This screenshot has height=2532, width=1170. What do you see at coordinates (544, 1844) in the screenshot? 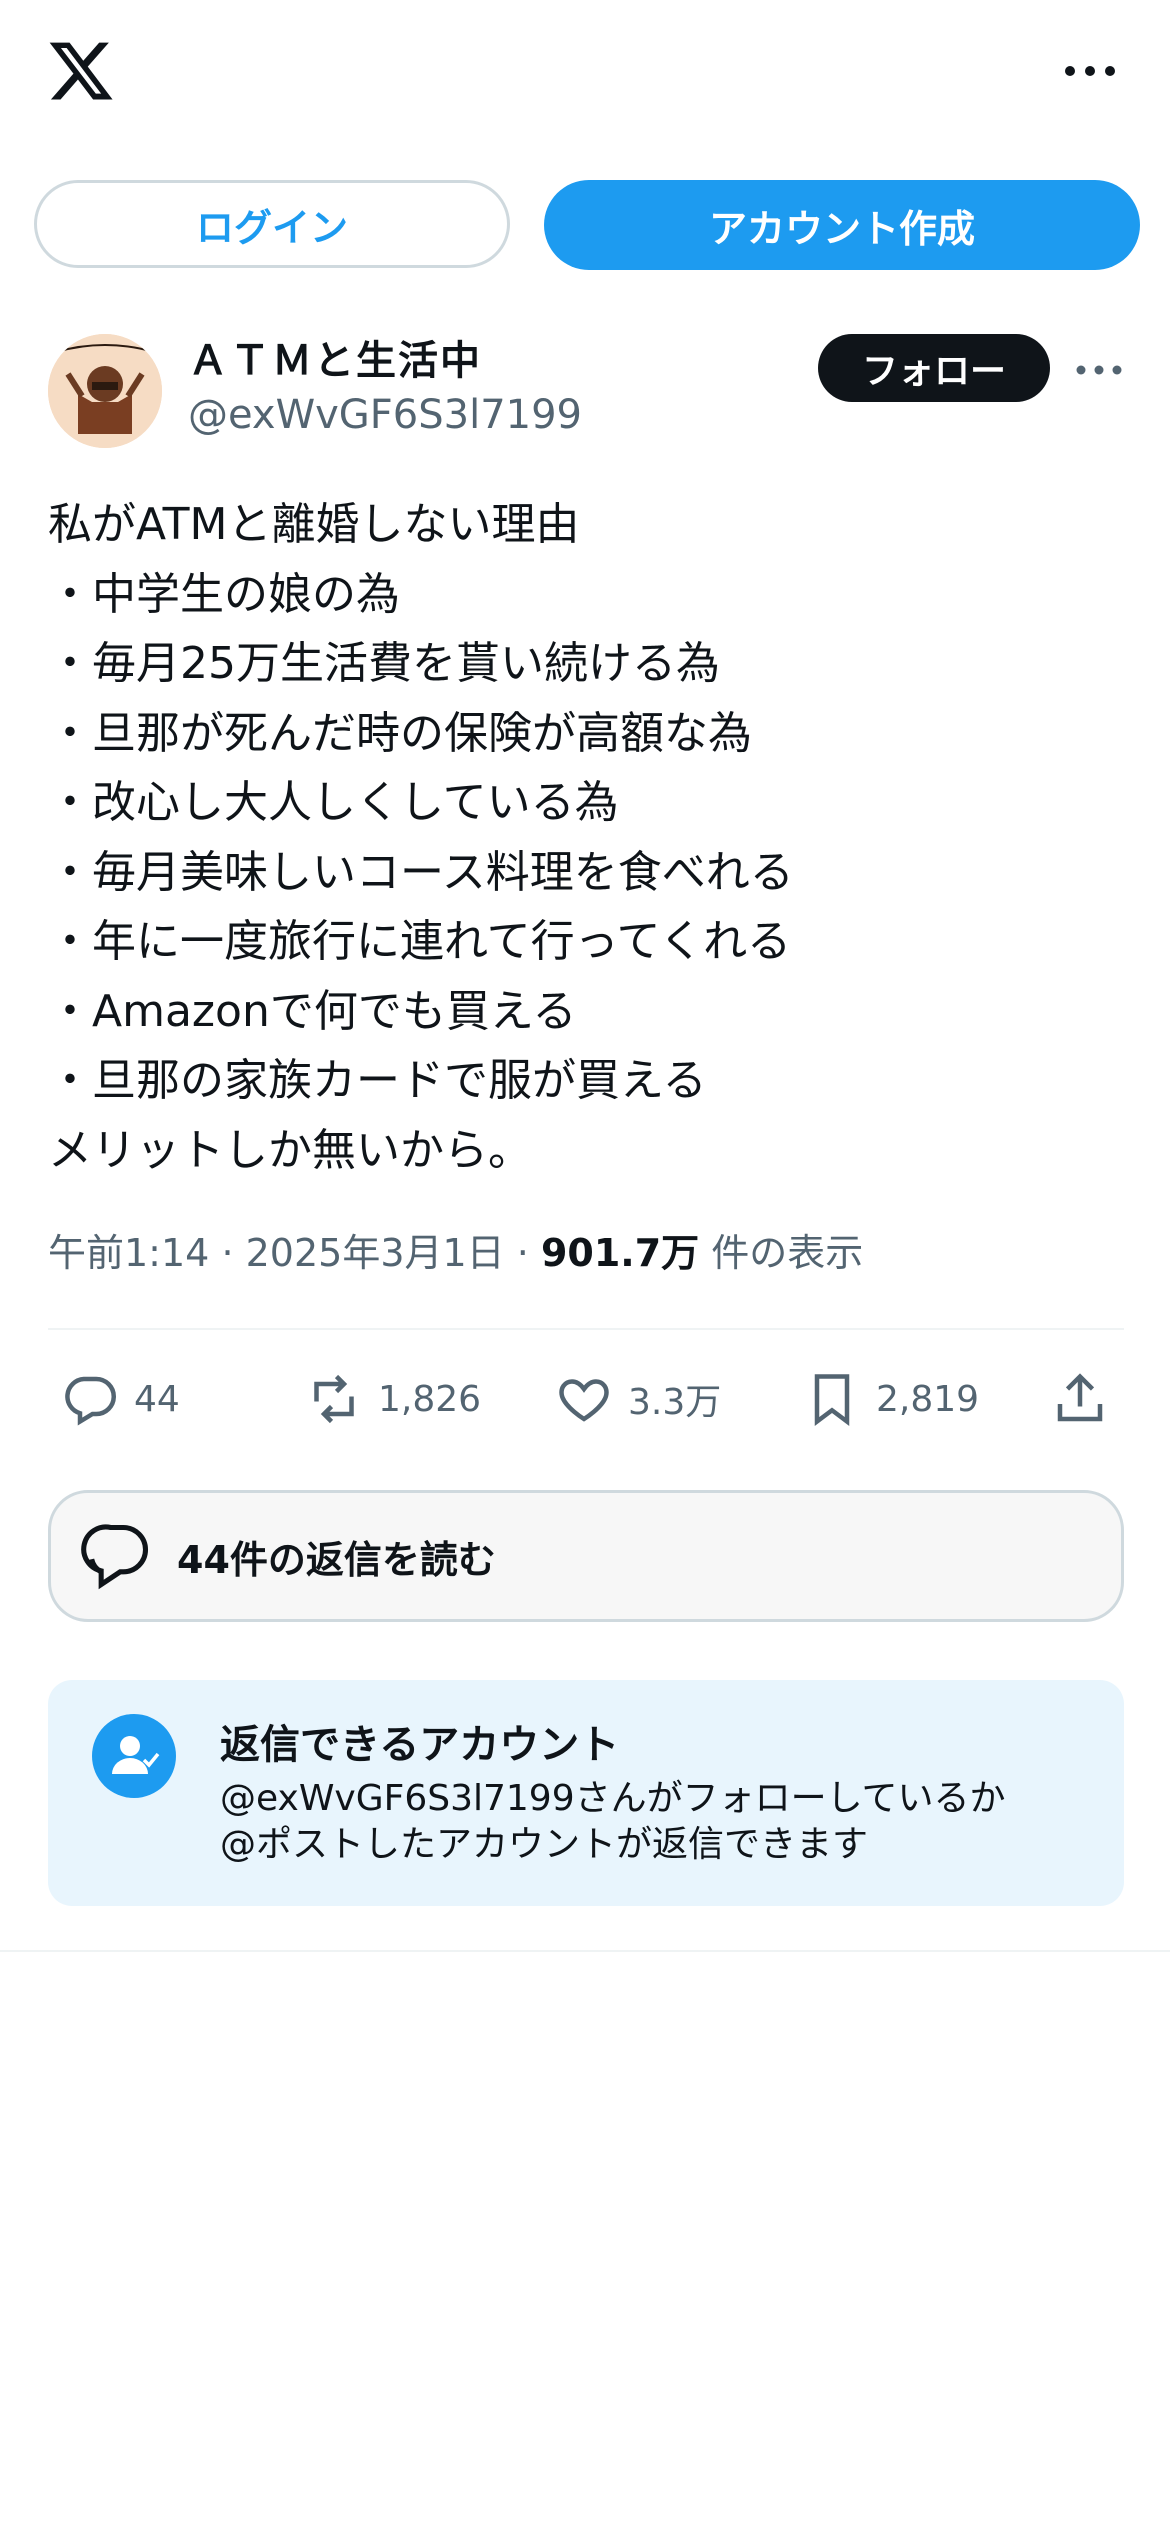
I see `reply-restriction-line: @ポストしたアカウントが返信できます` at bounding box center [544, 1844].